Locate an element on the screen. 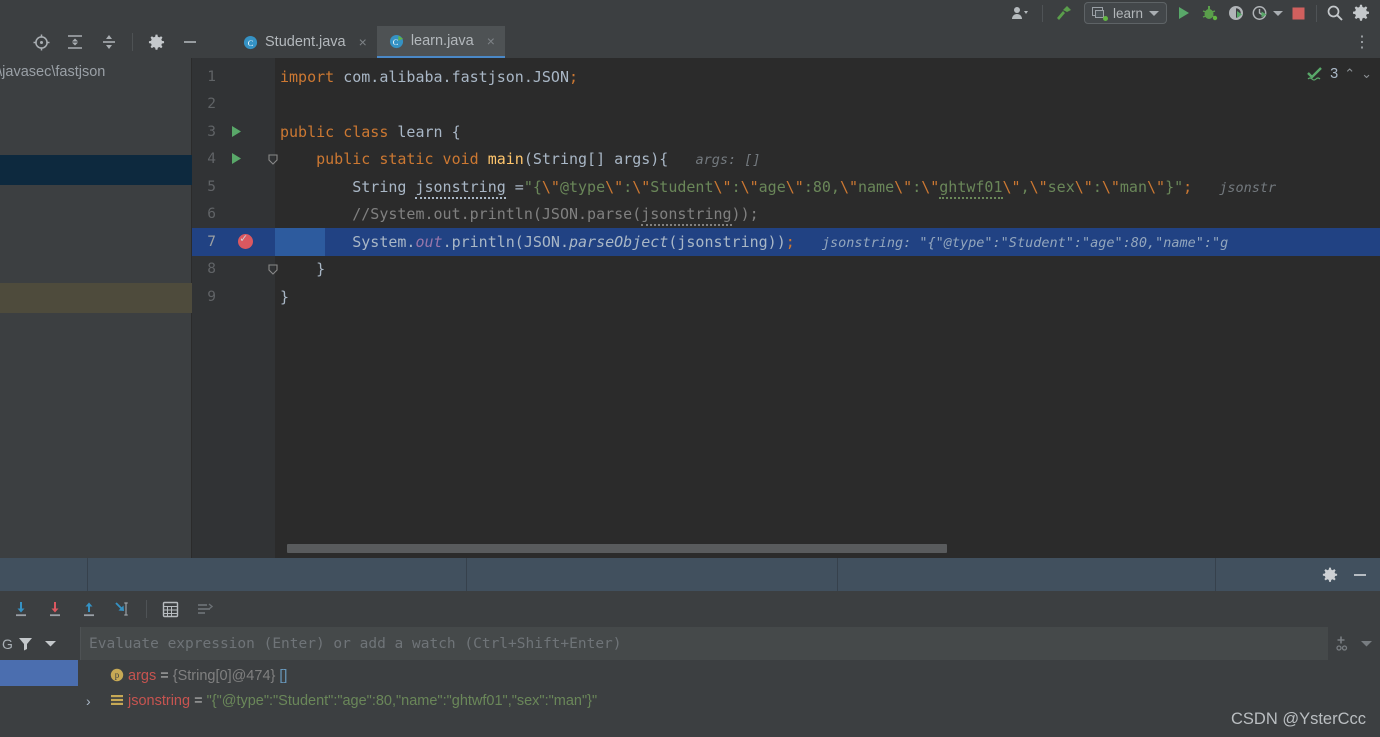 The width and height of the screenshot is (1380, 737). watches-filter-group: G is located at coordinates (40, 643).